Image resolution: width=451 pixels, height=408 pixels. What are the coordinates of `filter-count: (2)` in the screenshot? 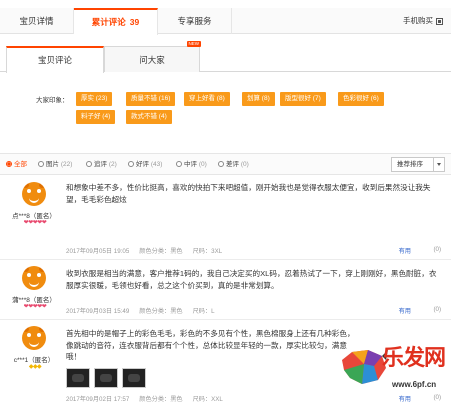 It's located at (112, 164).